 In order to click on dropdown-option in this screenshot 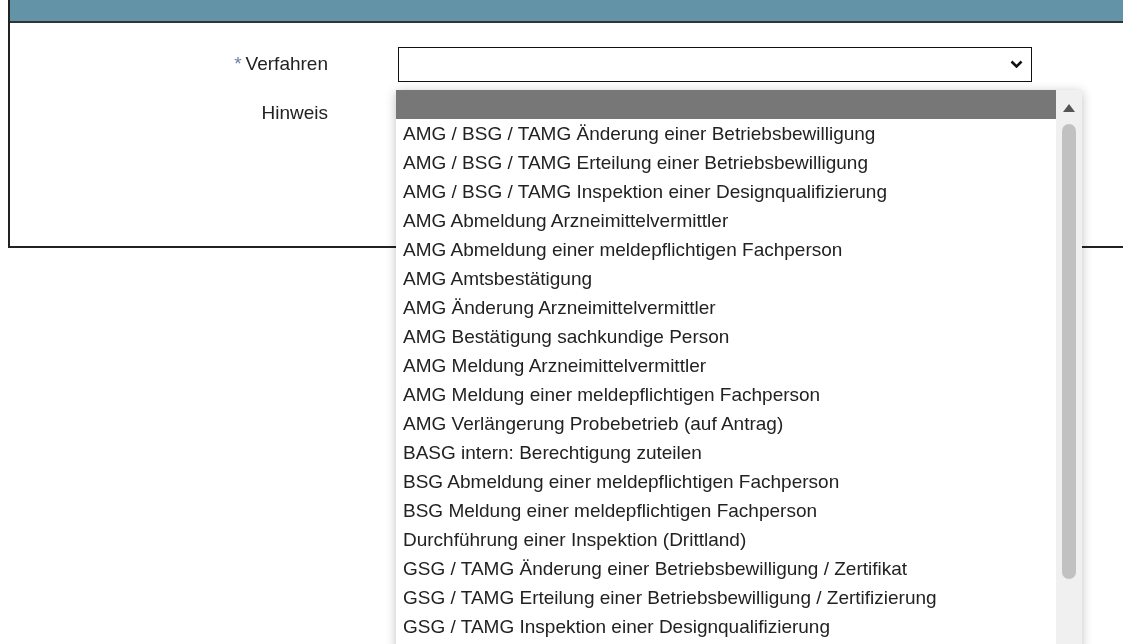, I will do `click(726, 104)`.